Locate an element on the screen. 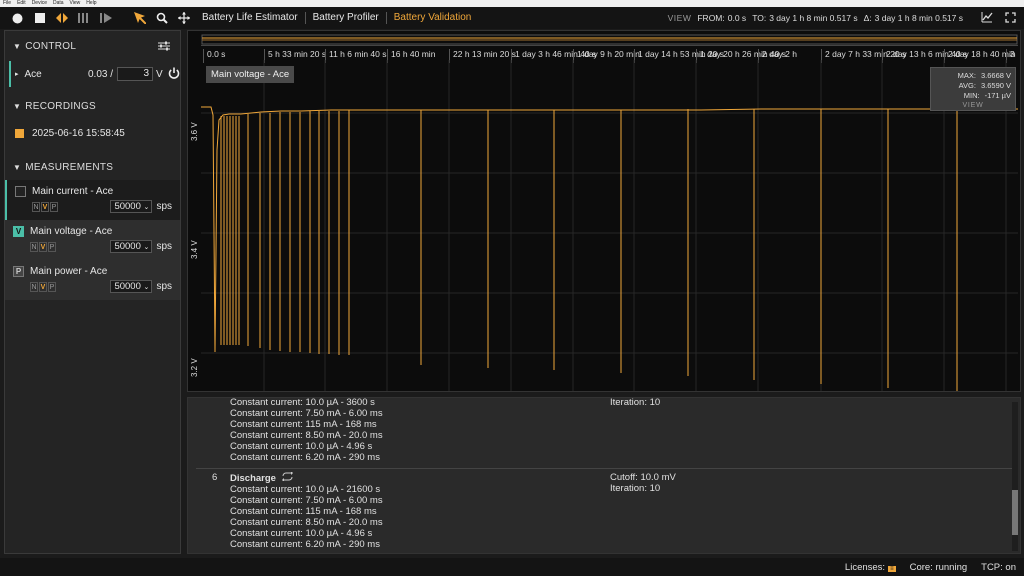  stop-icon is located at coordinates (39, 18).